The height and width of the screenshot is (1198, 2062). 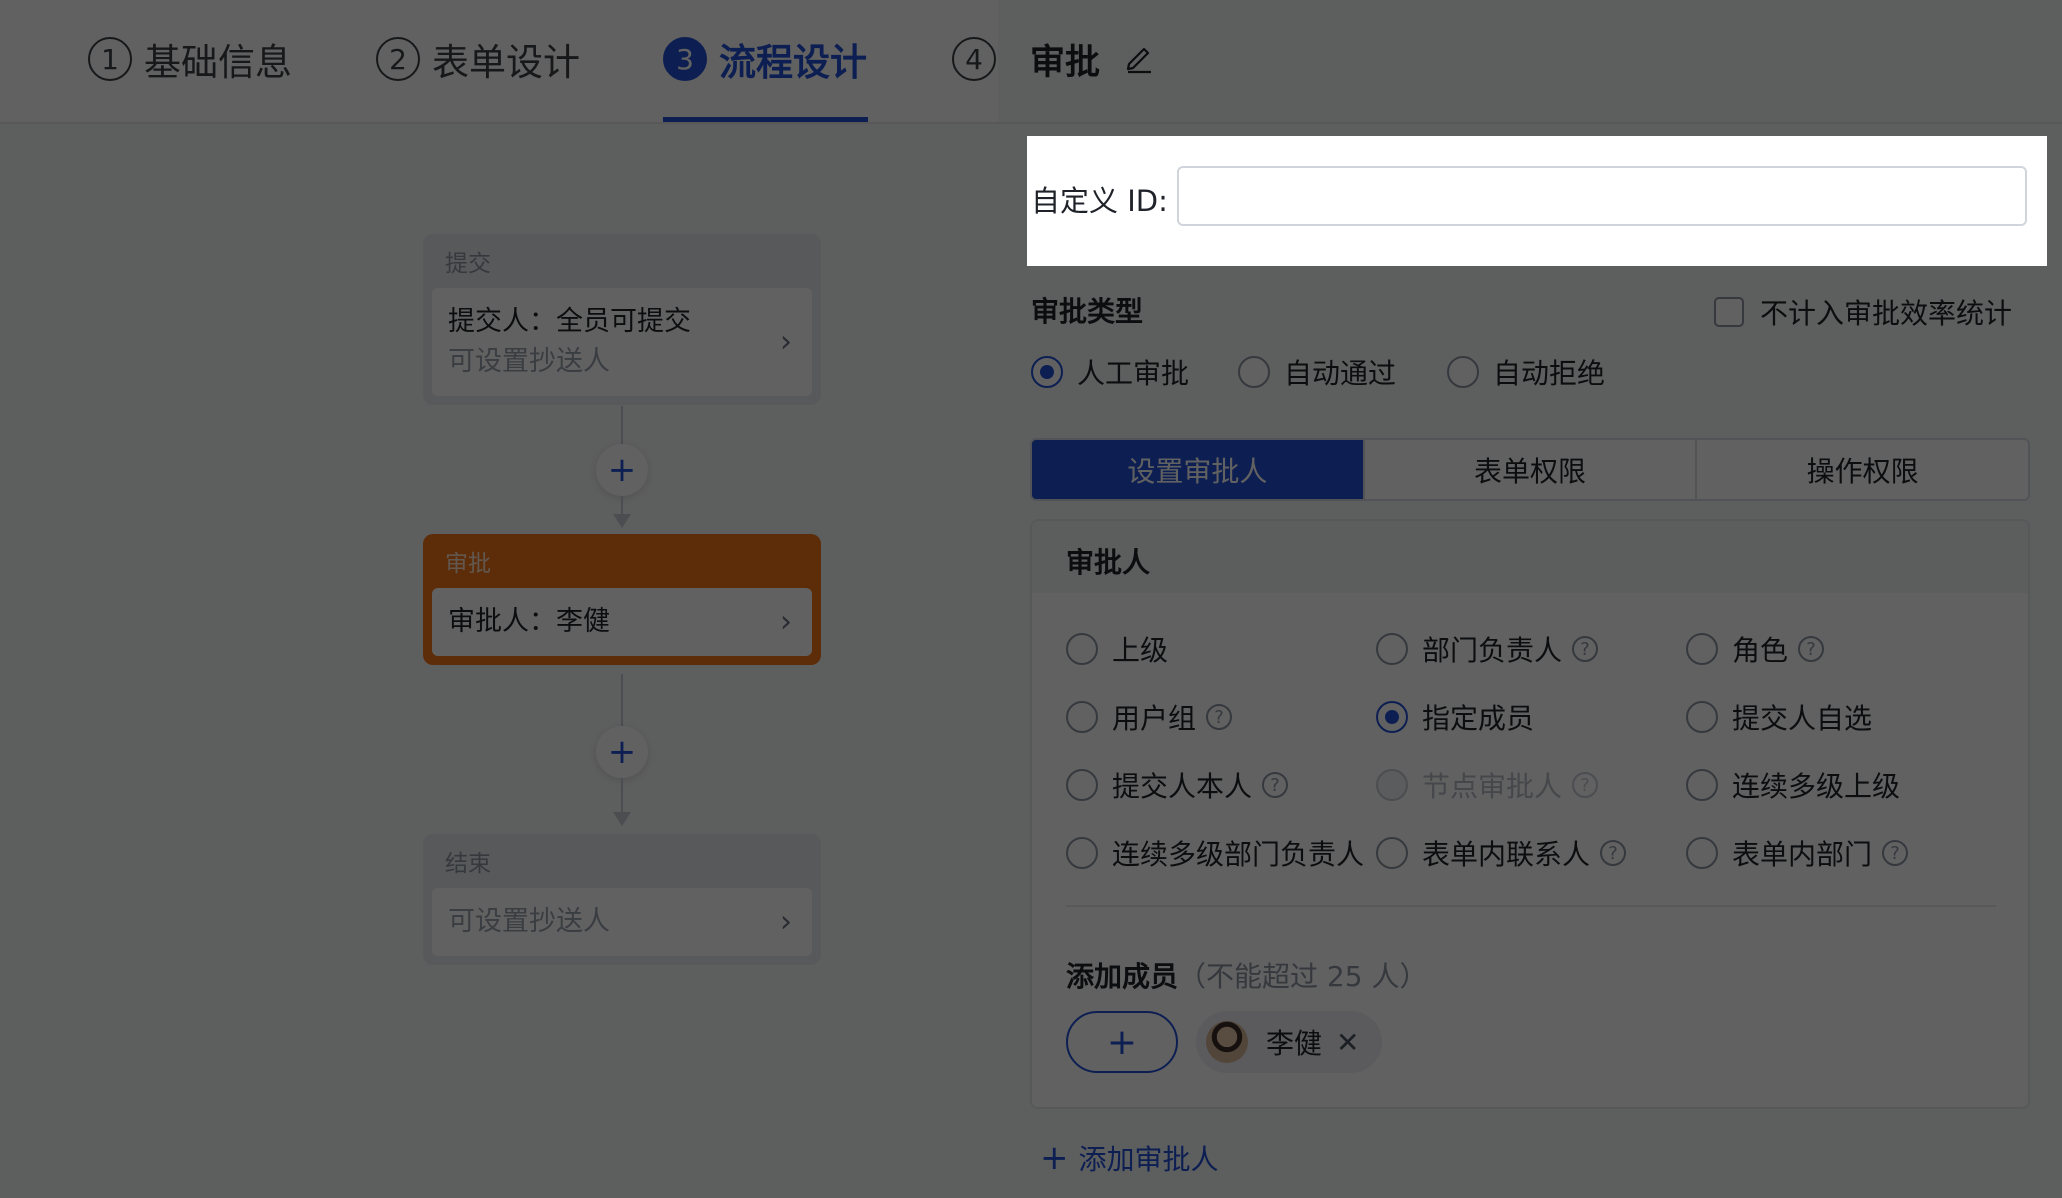 I want to click on approver-option-multi-level-superior: 连续多级上级, so click(x=1793, y=785).